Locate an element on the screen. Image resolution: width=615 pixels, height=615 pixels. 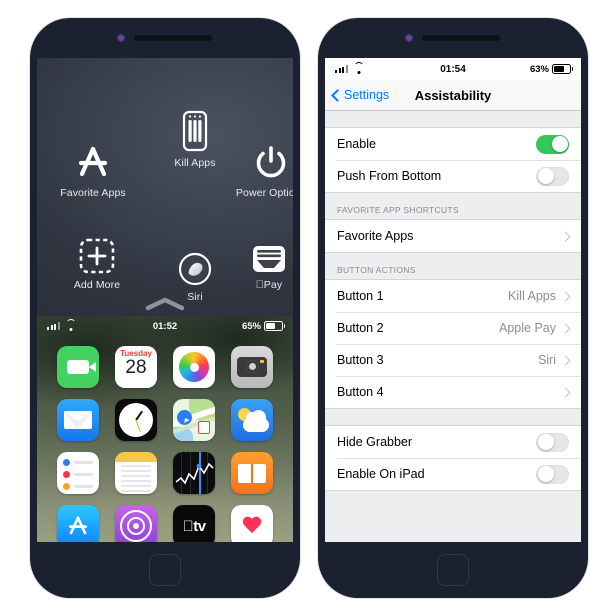
section-header-favorite-app-shortcuts: FAVORITE APP SHORTCUTS is located at coordinates (398, 210).